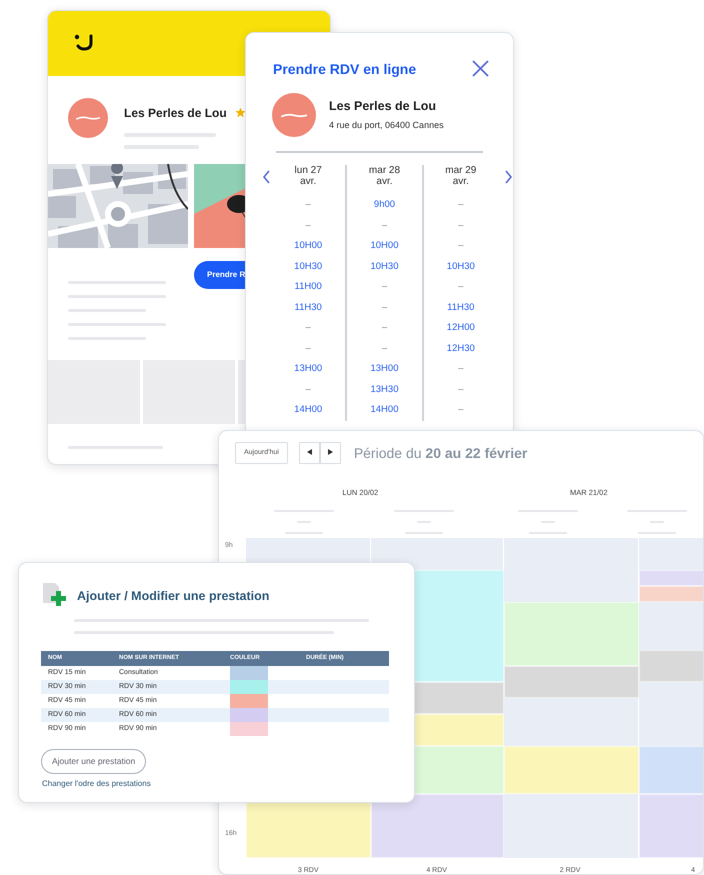 The height and width of the screenshot is (875, 704). What do you see at coordinates (386, 125) in the screenshot?
I see `business-address: 4 rue du port, 06400 Cannes` at bounding box center [386, 125].